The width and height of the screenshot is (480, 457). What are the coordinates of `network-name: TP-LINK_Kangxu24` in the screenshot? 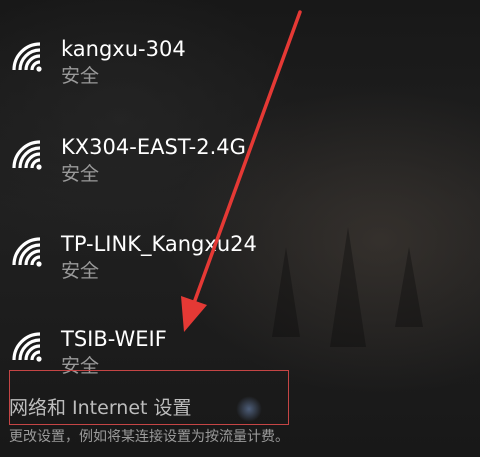 It's located at (159, 244).